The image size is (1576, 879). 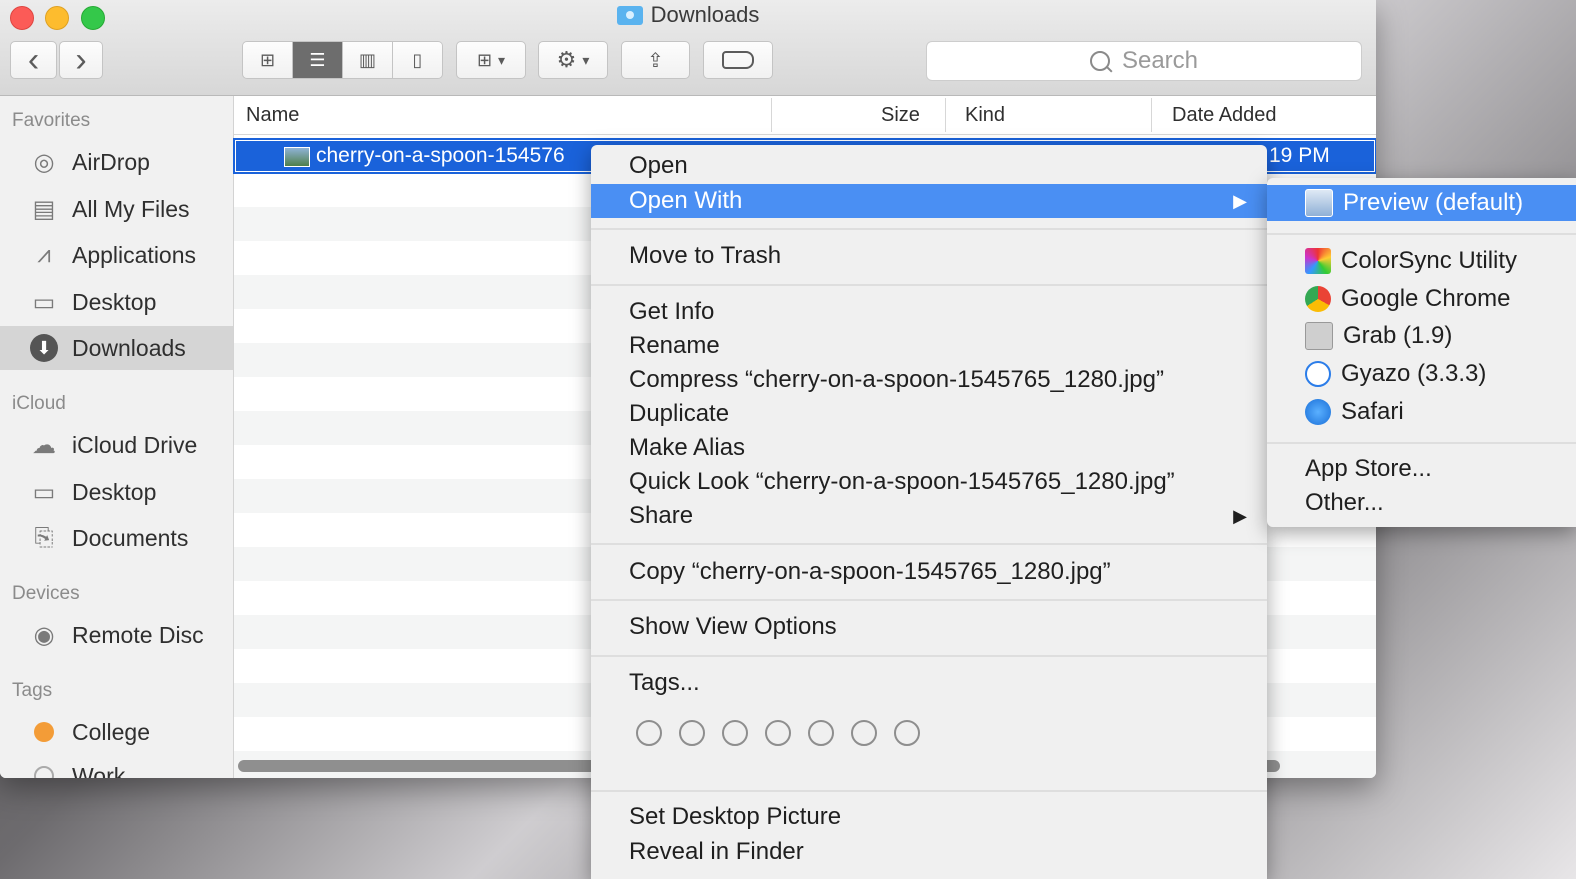 I want to click on menu-item-show-view-options: Show View Options, so click(x=929, y=627).